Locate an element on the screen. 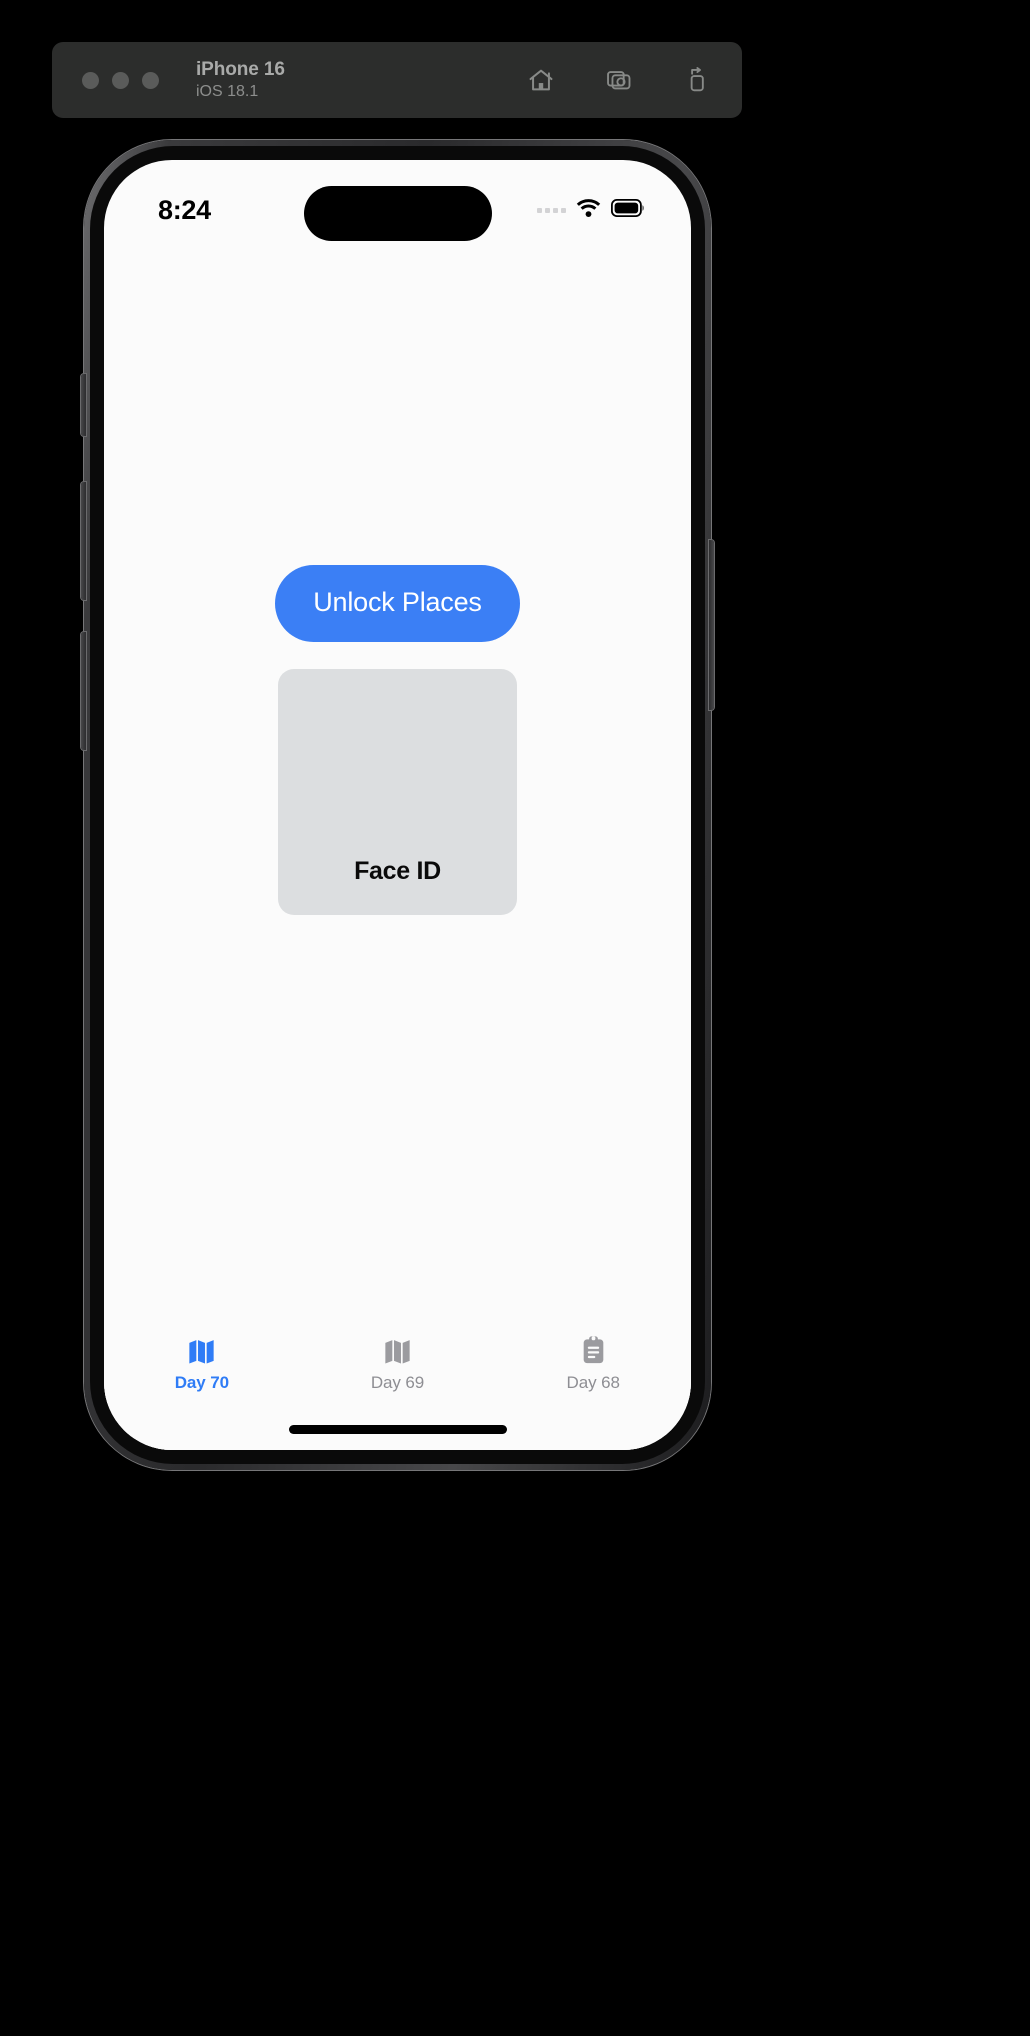 The height and width of the screenshot is (2036, 1030). volume-down-button is located at coordinates (83, 691).